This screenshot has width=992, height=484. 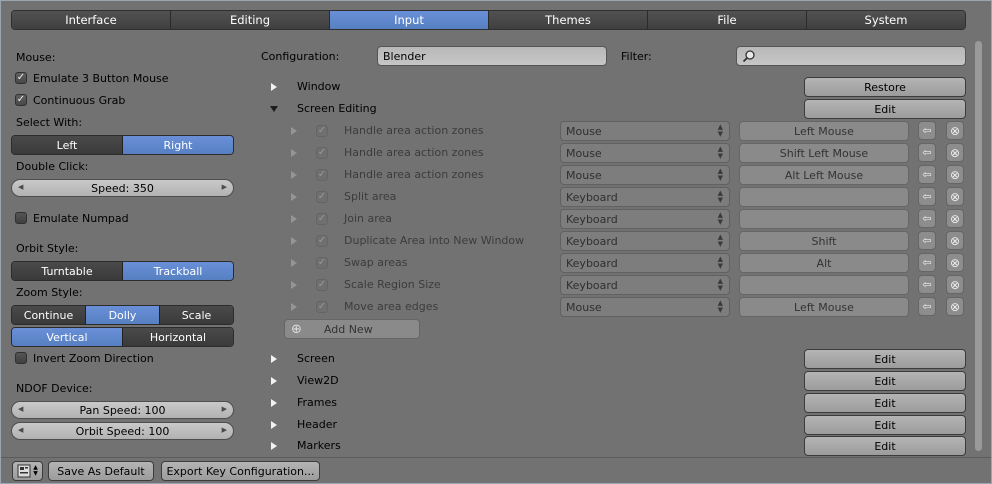 I want to click on tab-system: System, so click(x=885, y=20).